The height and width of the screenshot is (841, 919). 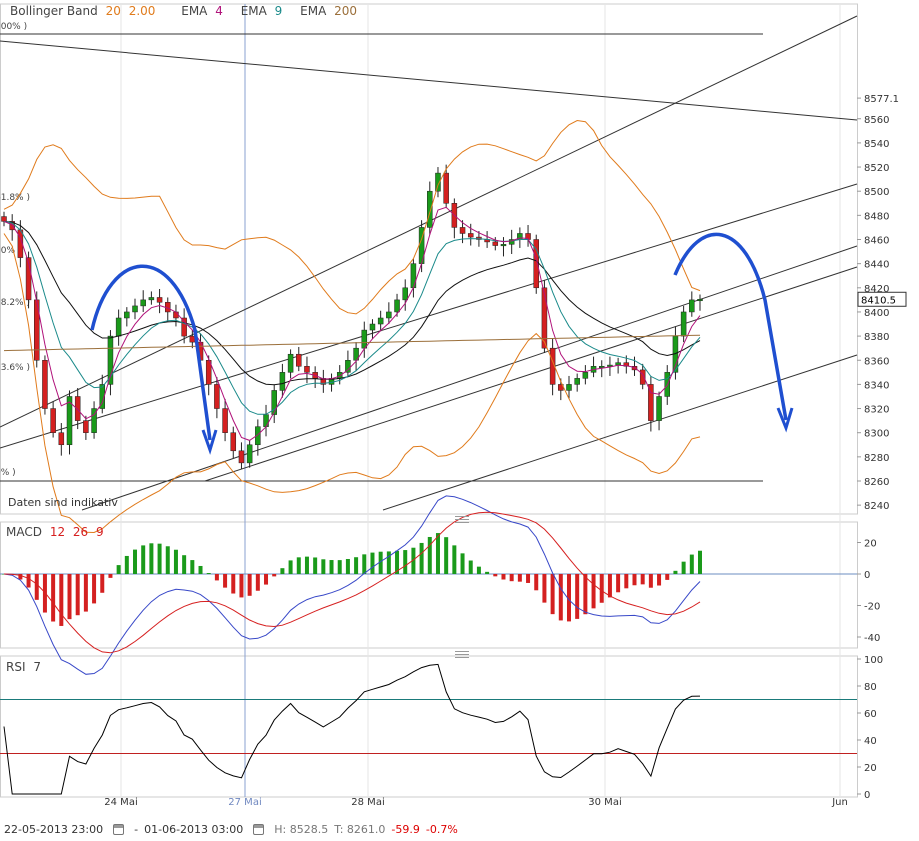 I want to click on y-tick-label: 8280, so click(x=876, y=458).